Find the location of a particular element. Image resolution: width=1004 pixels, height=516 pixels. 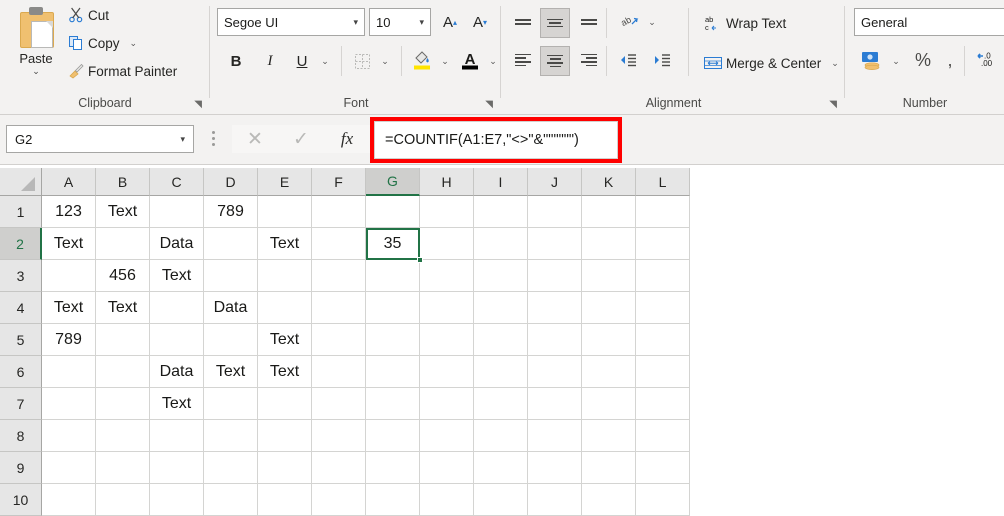

format-painter-button: Format Painter is located at coordinates (120, 71).